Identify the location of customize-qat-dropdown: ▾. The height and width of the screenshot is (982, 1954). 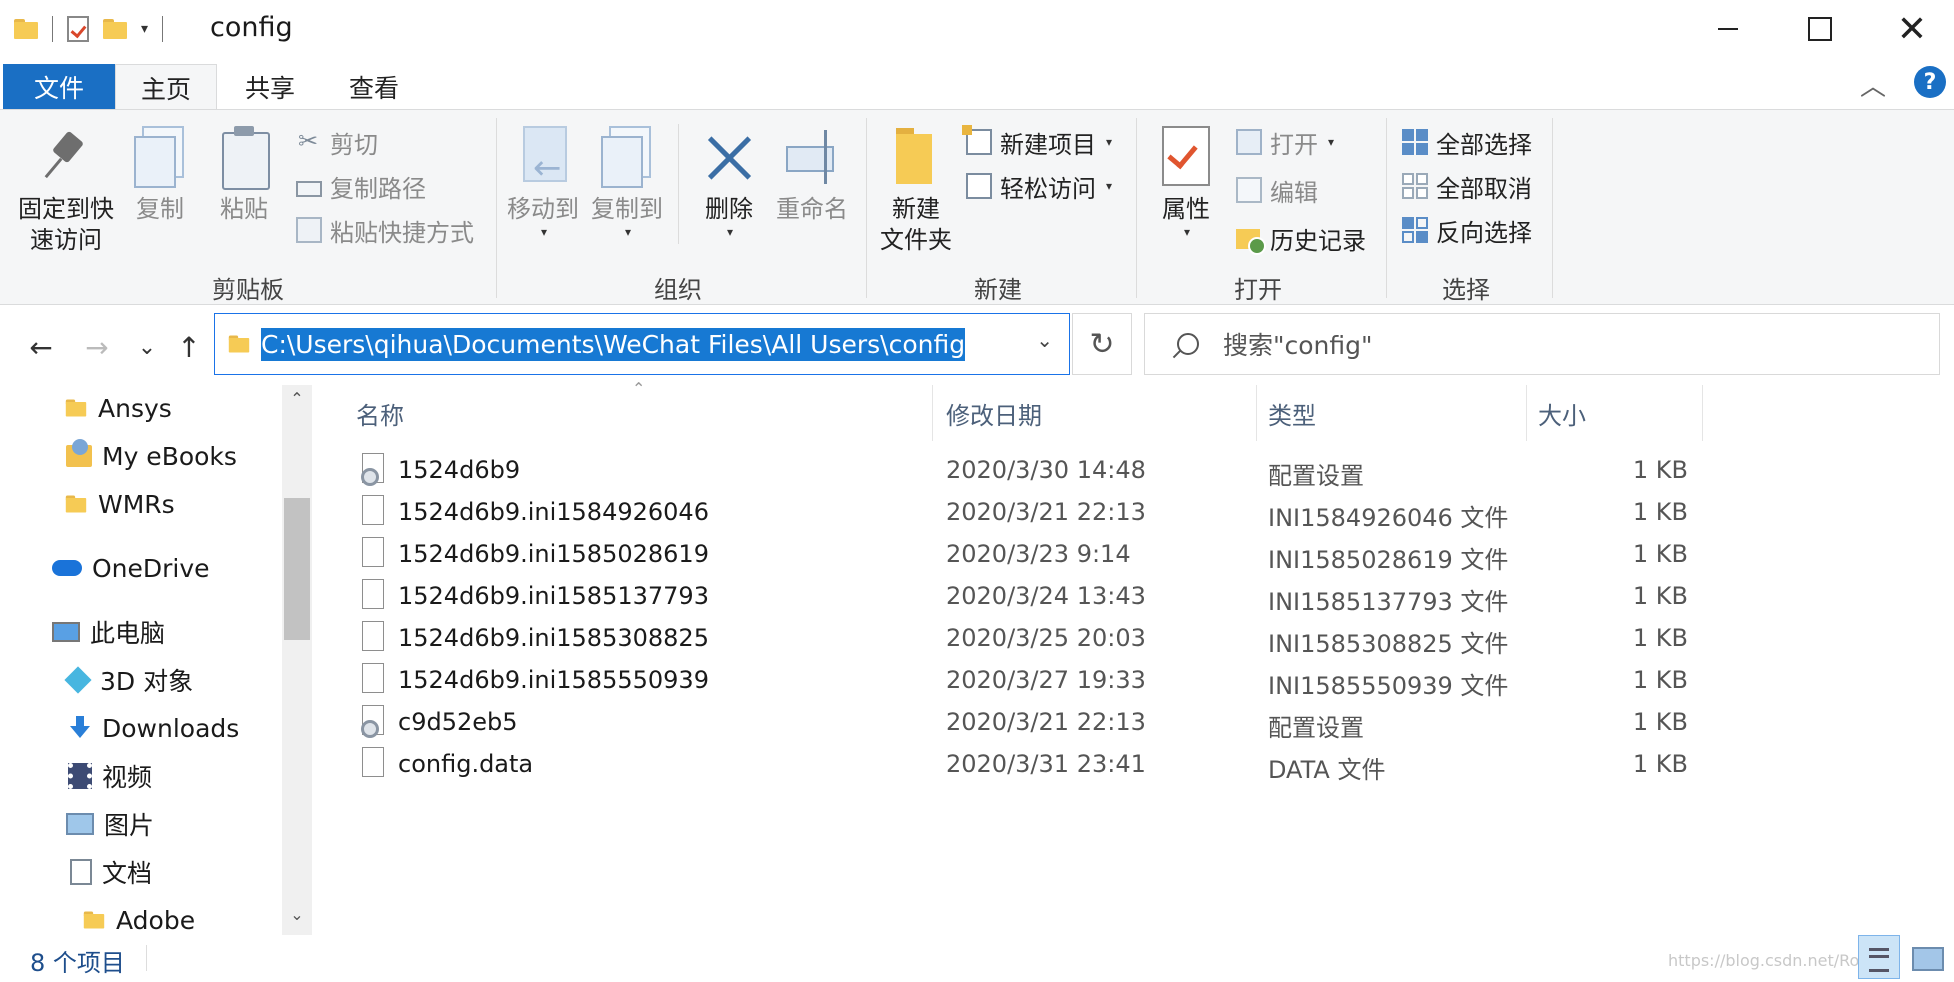
(144, 29).